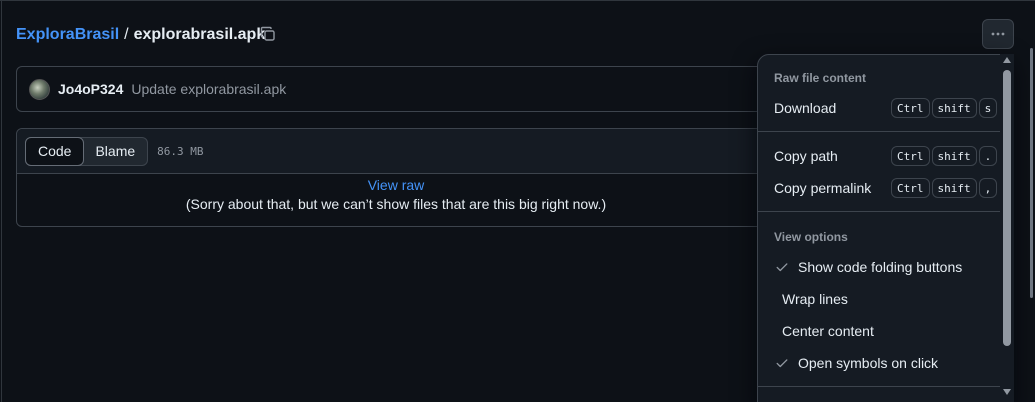 The width and height of the screenshot is (1035, 402). I want to click on scroll-down-arrow, so click(1007, 392).